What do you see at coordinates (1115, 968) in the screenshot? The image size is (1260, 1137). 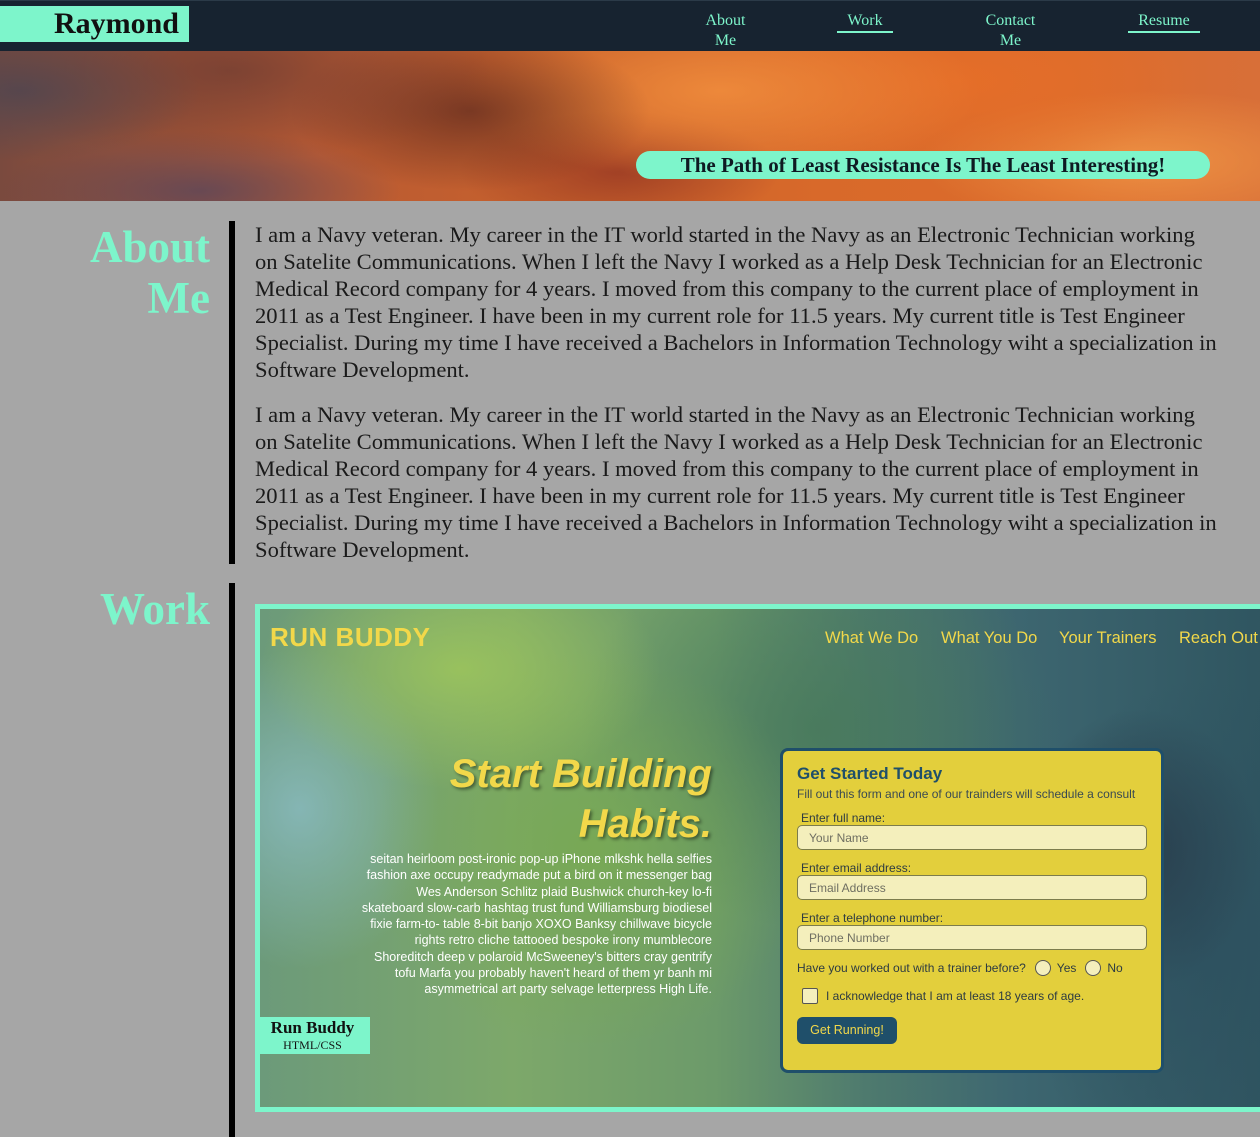 I see `runbuddy-radio-no-label: No` at bounding box center [1115, 968].